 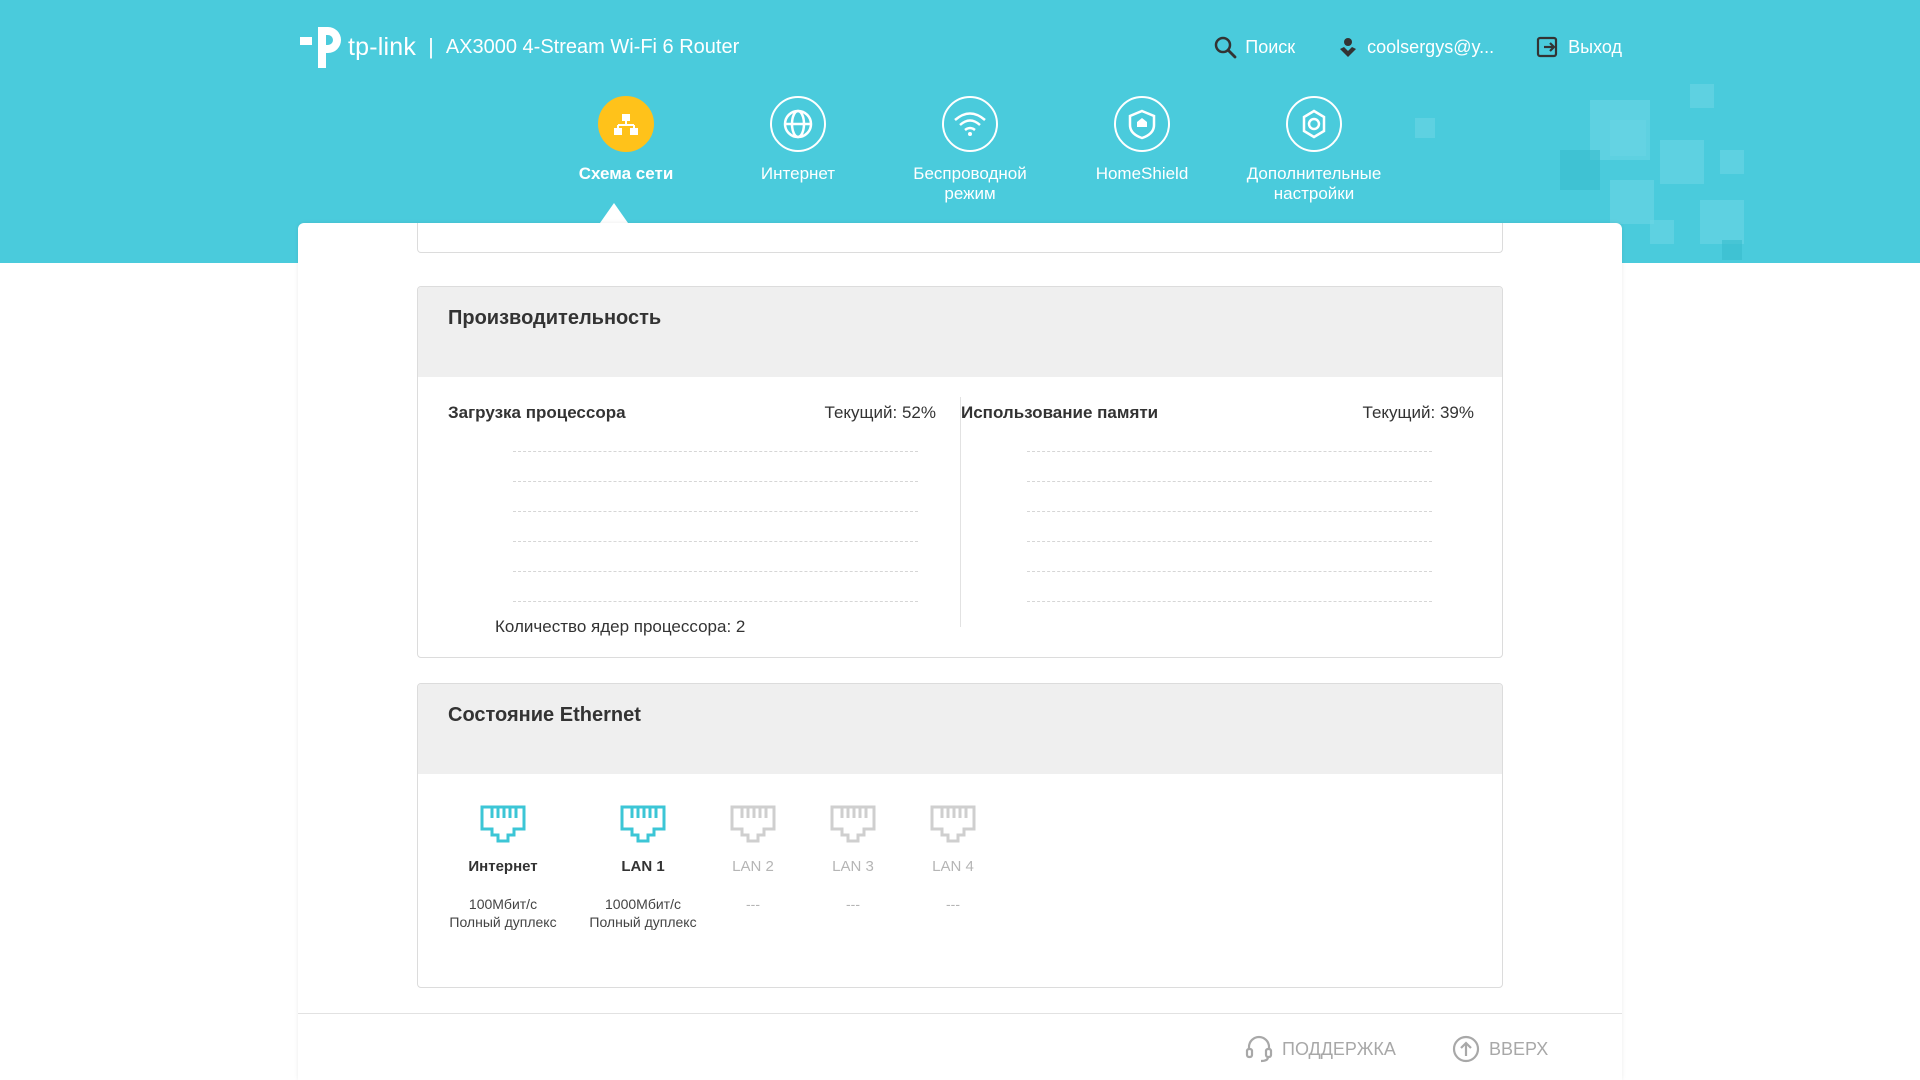 I want to click on nav-wireless: Беспроводной режим, so click(x=970, y=156).